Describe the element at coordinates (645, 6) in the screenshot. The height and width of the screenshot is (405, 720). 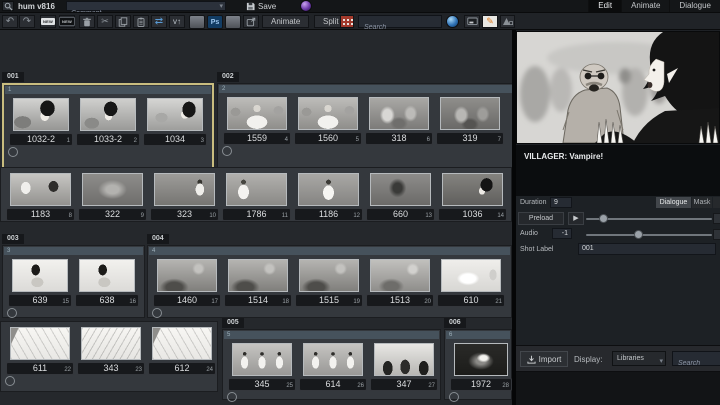
I see `tab-animate: Animate` at that location.